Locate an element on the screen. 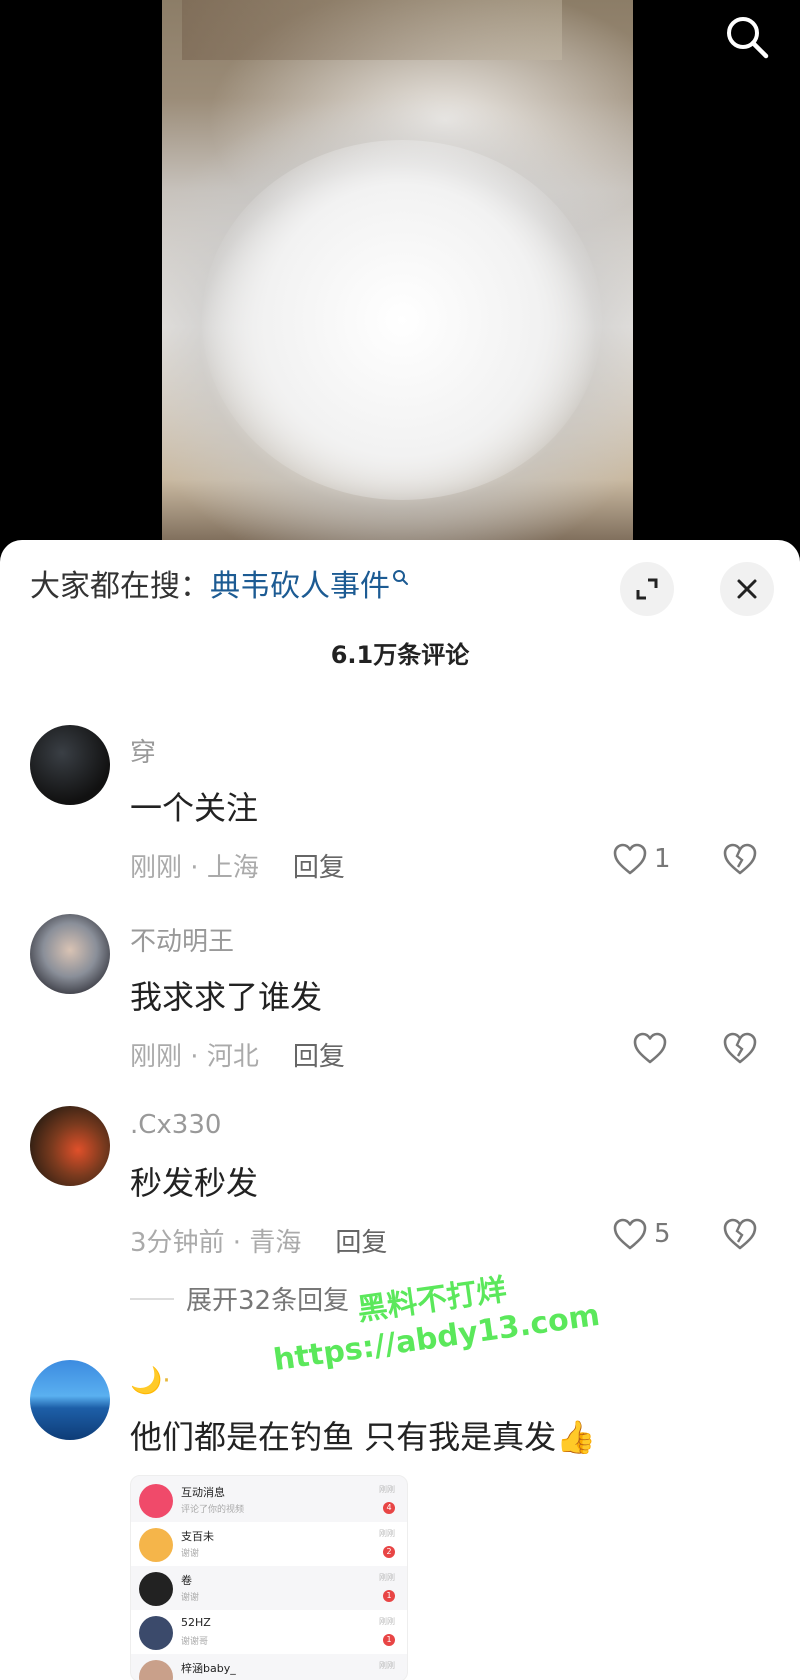  embed-row: 52HZ 谢谢哥 刚刚 1 is located at coordinates (269, 1632).